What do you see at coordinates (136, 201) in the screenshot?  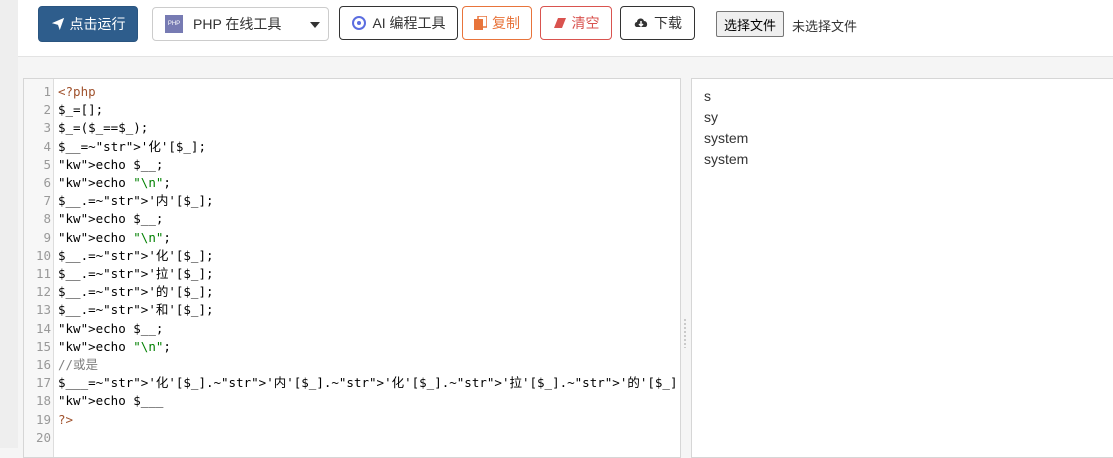 I see `code-text: $__.=~"str">'内'[$_];` at bounding box center [136, 201].